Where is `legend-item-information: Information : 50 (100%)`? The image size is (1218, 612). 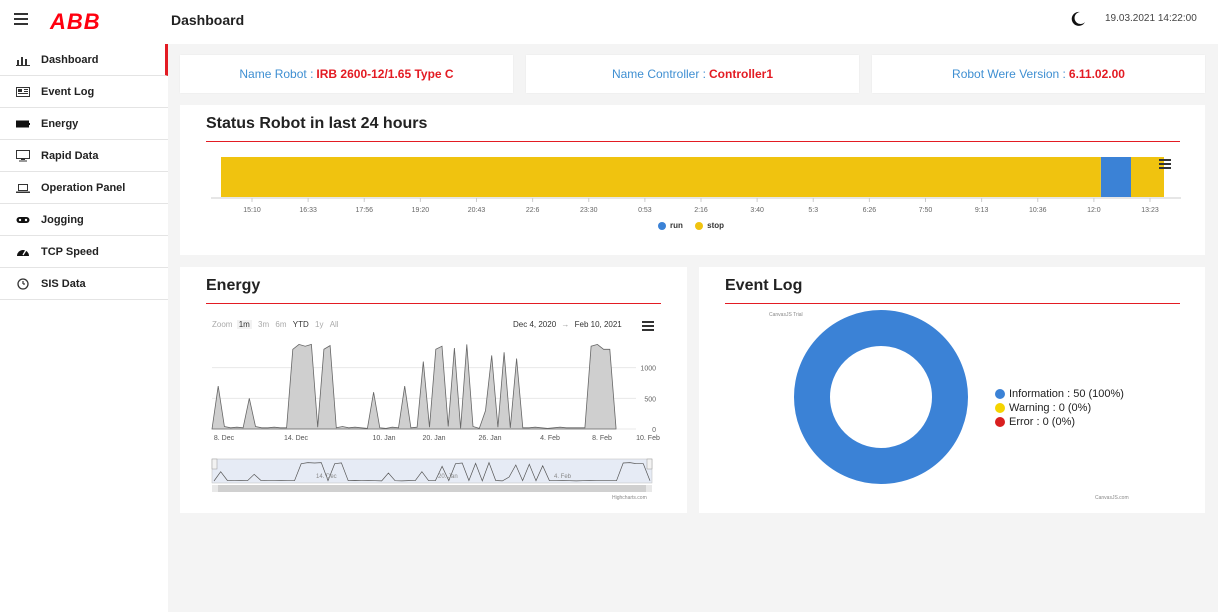 legend-item-information: Information : 50 (100%) is located at coordinates (1059, 394).